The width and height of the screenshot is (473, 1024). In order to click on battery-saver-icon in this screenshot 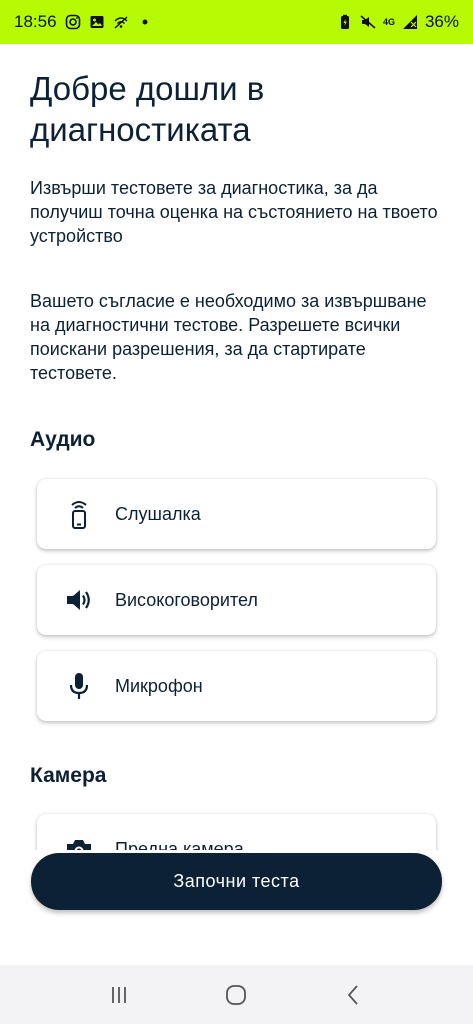, I will do `click(345, 22)`.